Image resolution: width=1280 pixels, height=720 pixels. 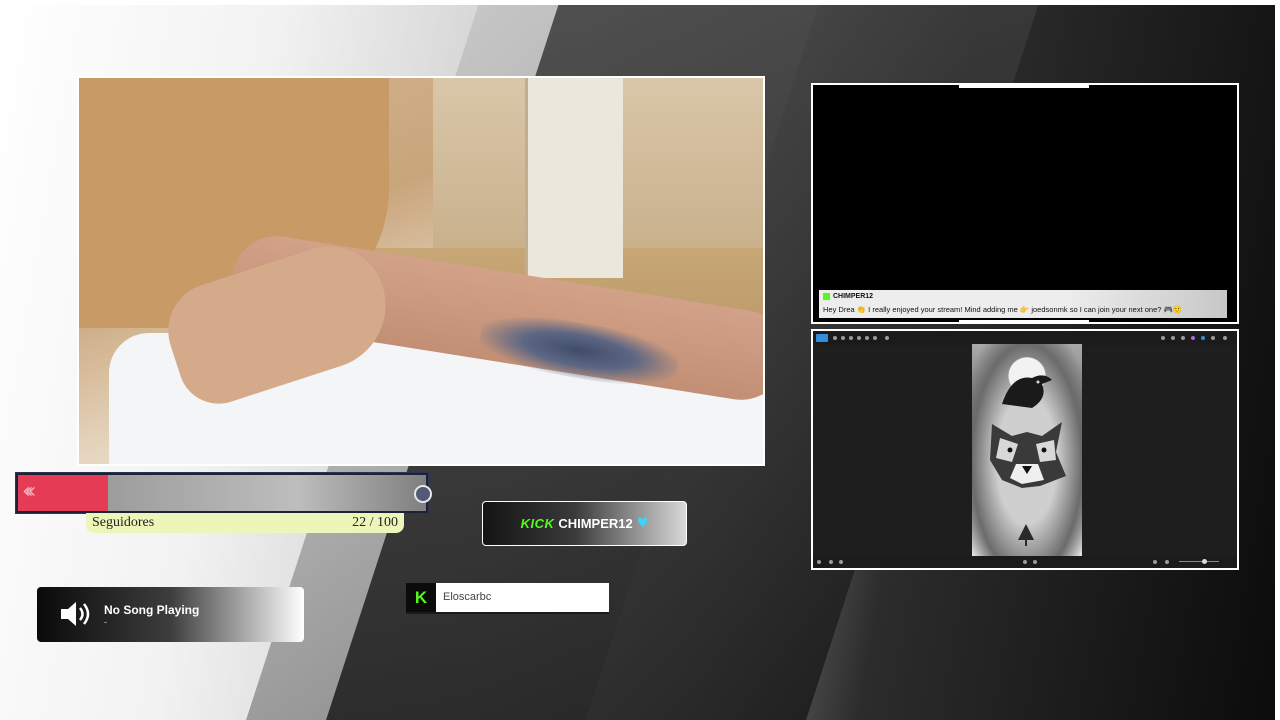 I want to click on overlay-frame-right, so click(x=1277, y=360).